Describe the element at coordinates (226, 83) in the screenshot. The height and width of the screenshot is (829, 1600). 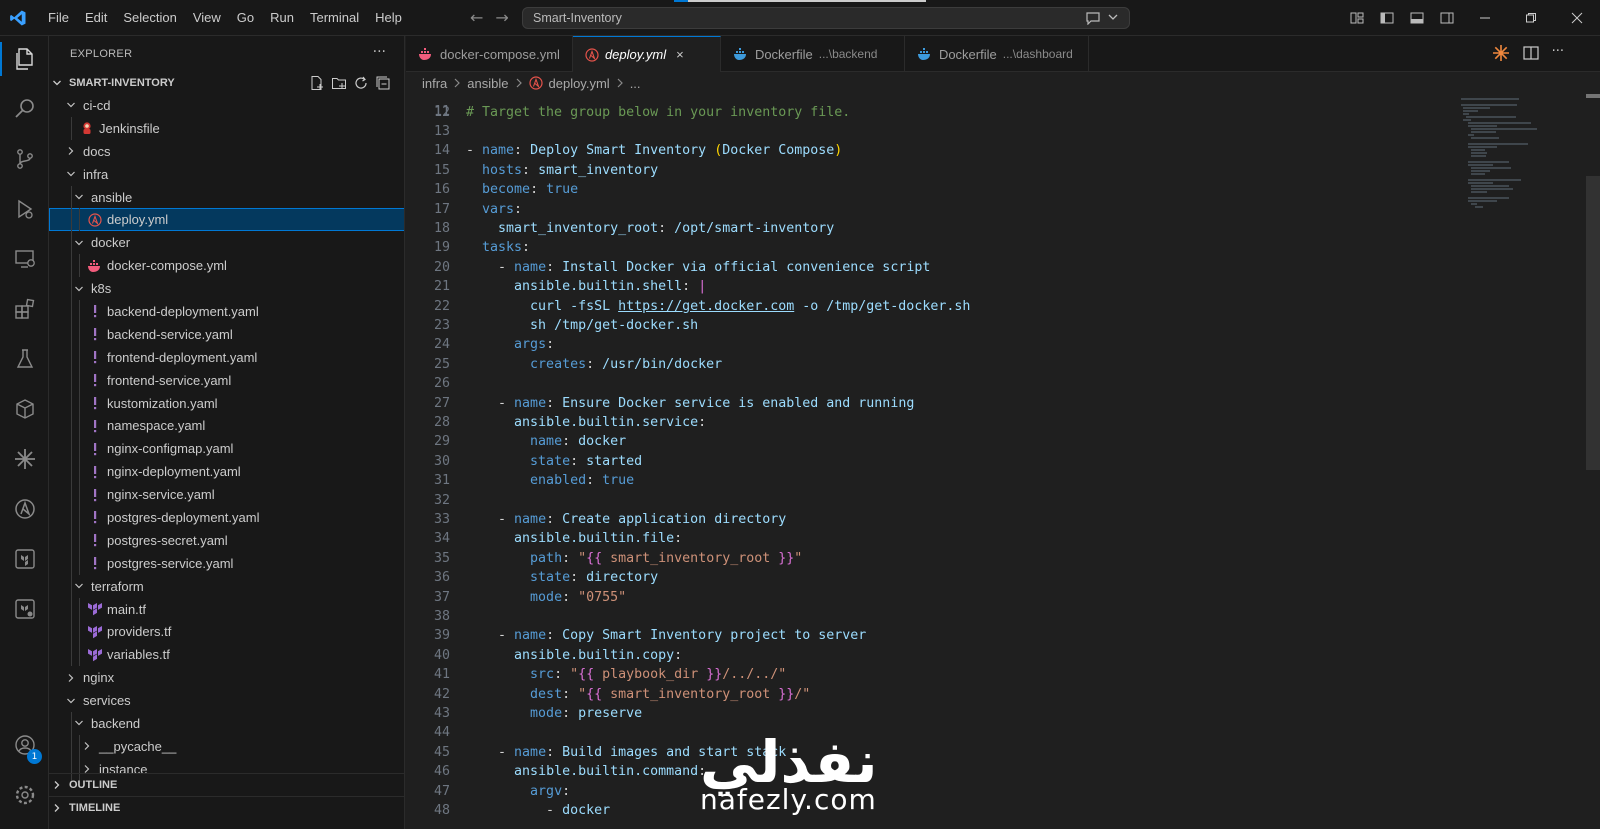
I see `workspace-root: SMART-INVENTORY` at that location.